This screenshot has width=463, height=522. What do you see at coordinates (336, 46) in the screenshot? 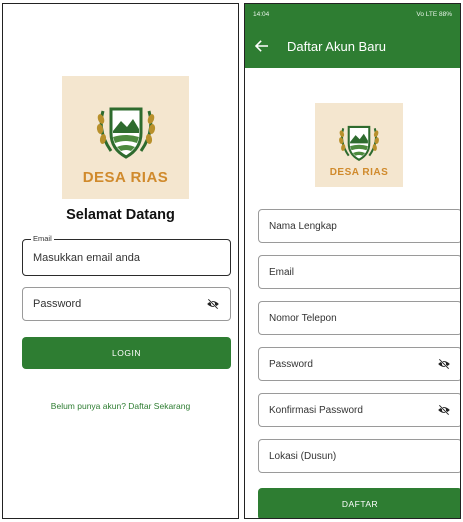
I see `page-title: Daftar Akun Baru` at bounding box center [336, 46].